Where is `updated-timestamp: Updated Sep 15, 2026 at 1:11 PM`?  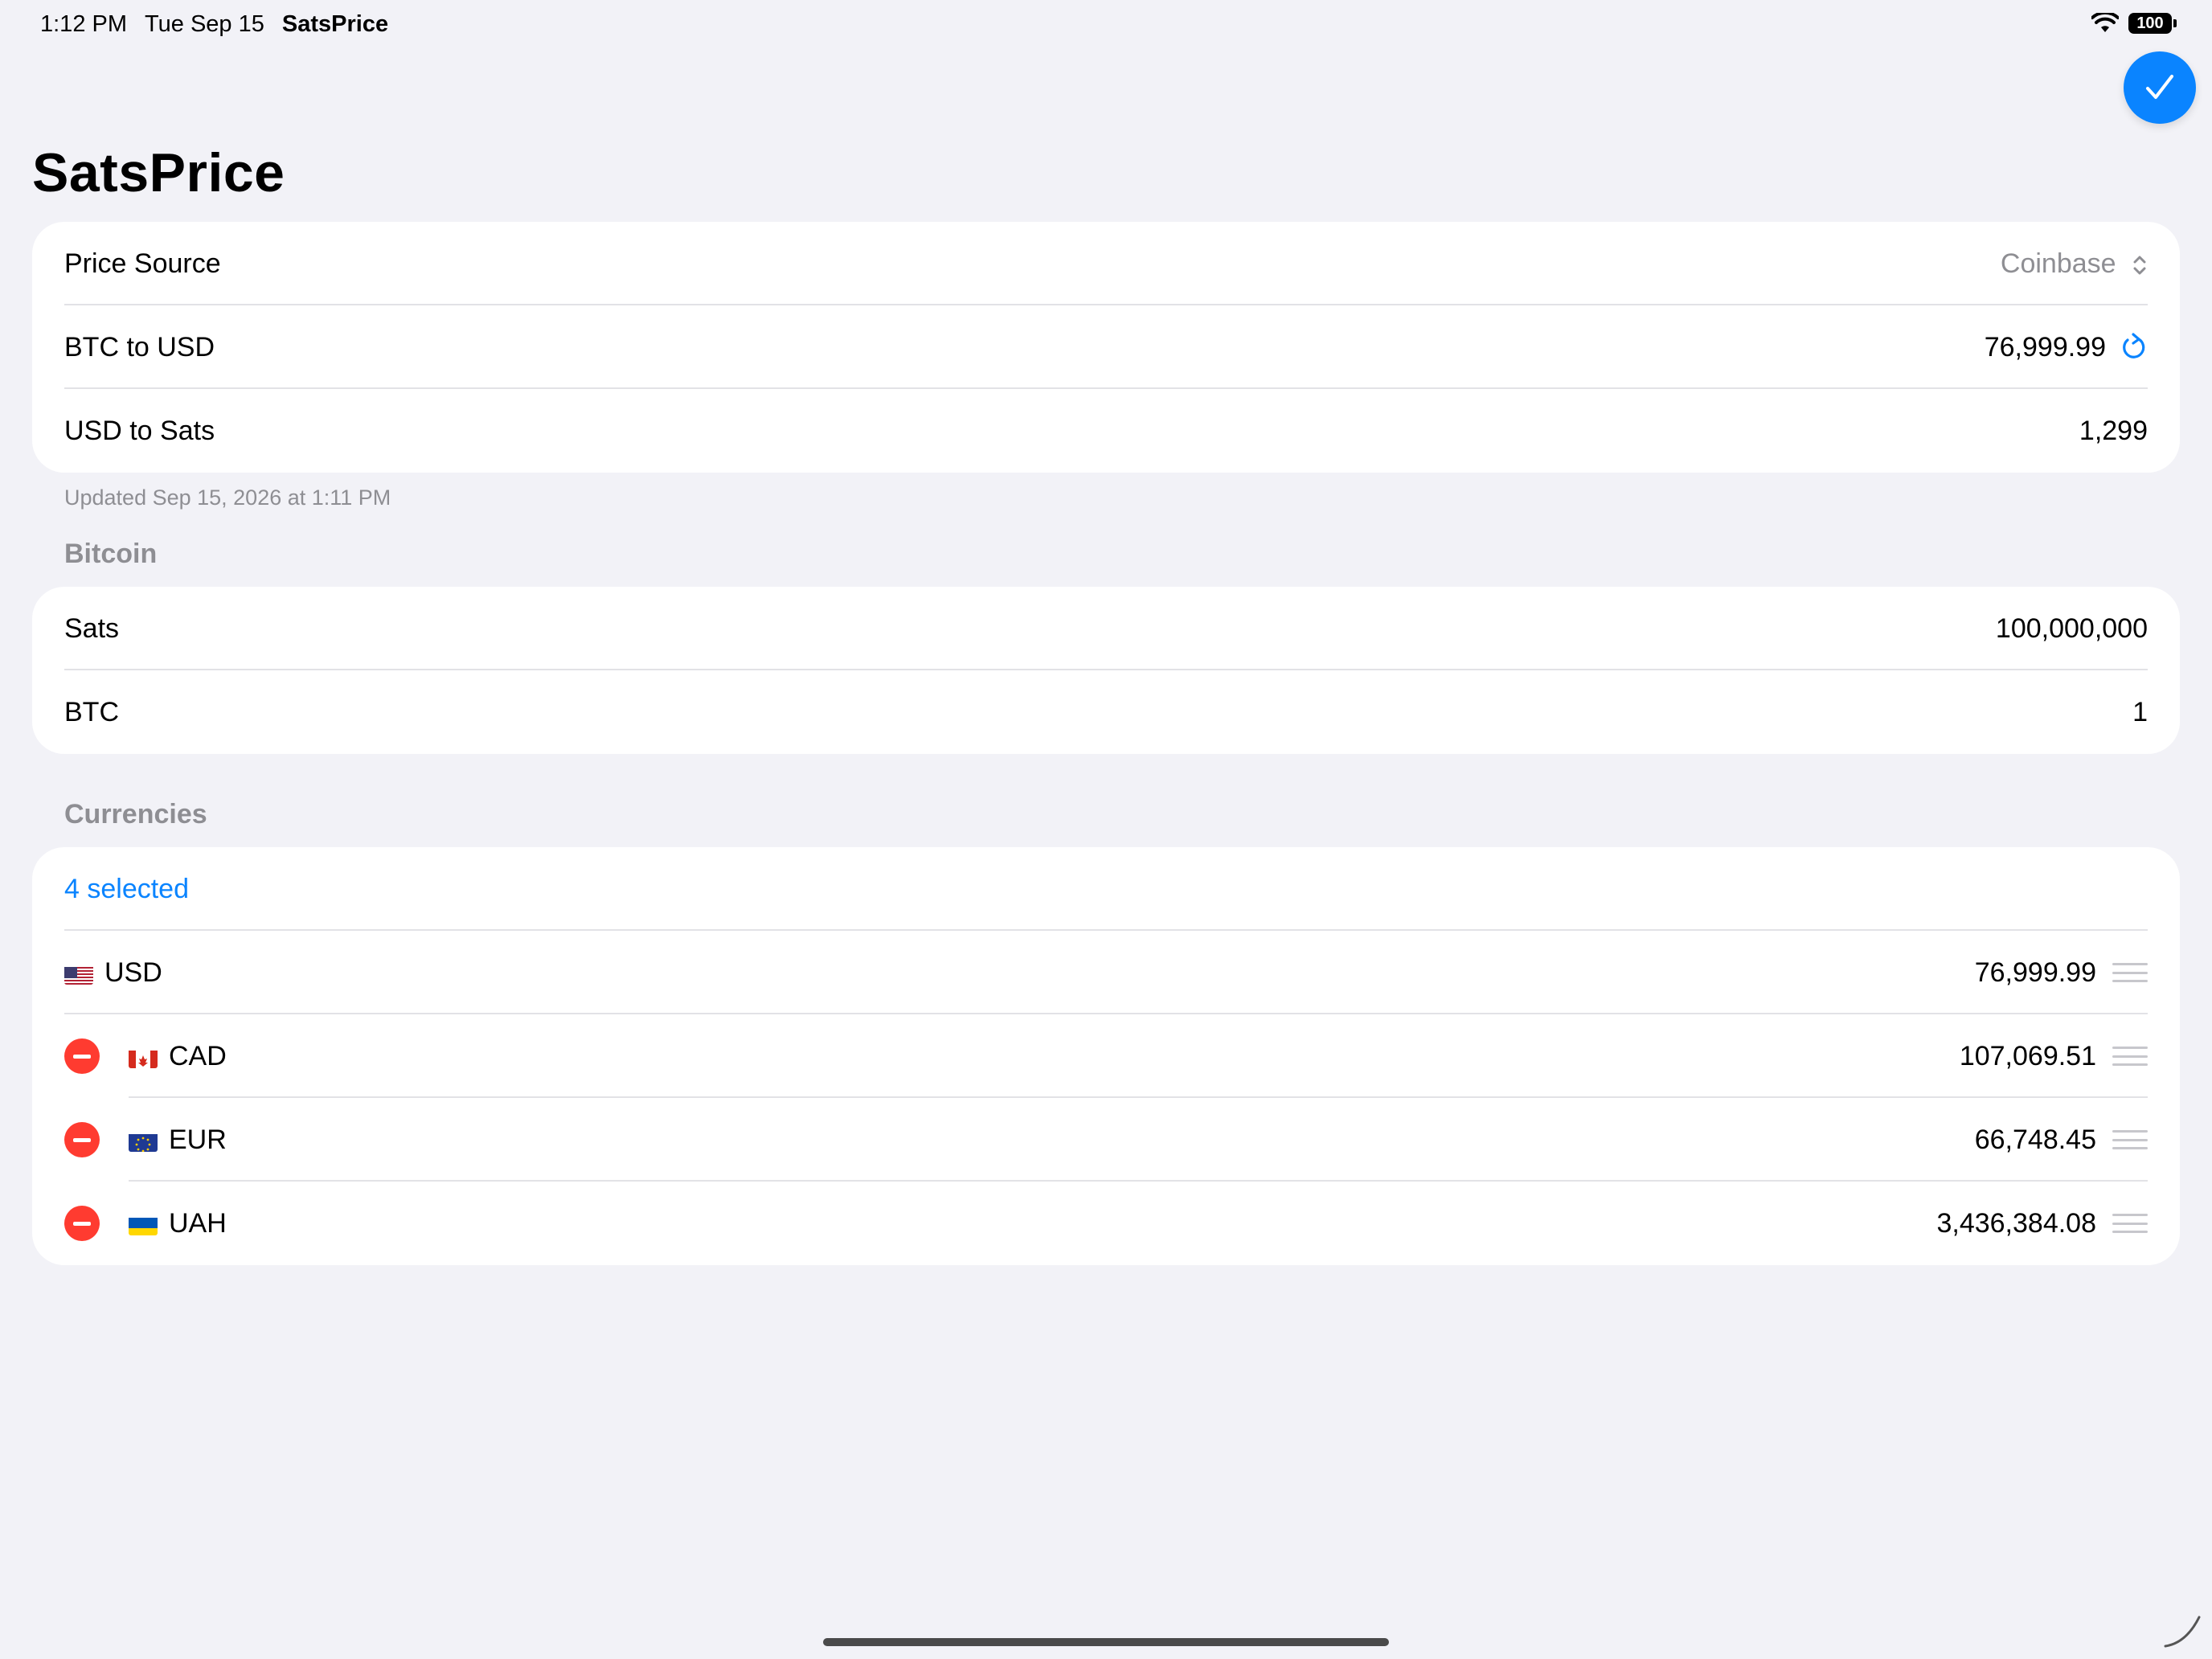
updated-timestamp: Updated Sep 15, 2026 at 1:11 PM is located at coordinates (227, 497).